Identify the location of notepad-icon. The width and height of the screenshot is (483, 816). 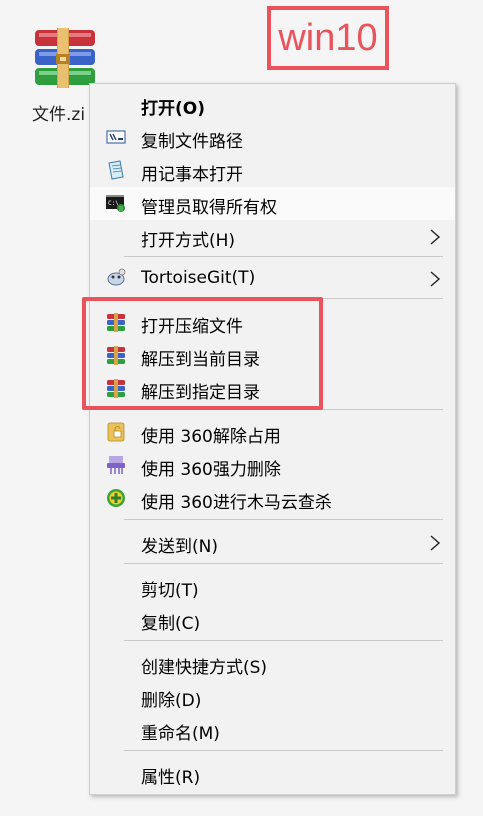
(116, 170).